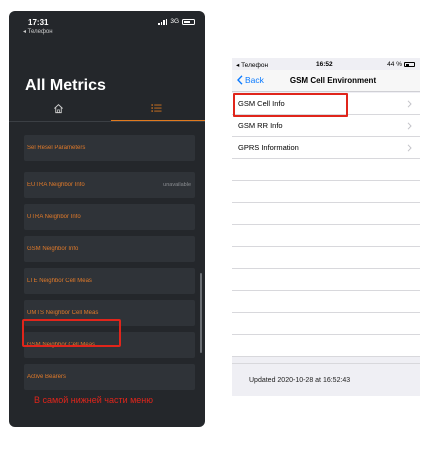 The height and width of the screenshot is (450, 445). I want to click on list-icon, so click(156, 108).